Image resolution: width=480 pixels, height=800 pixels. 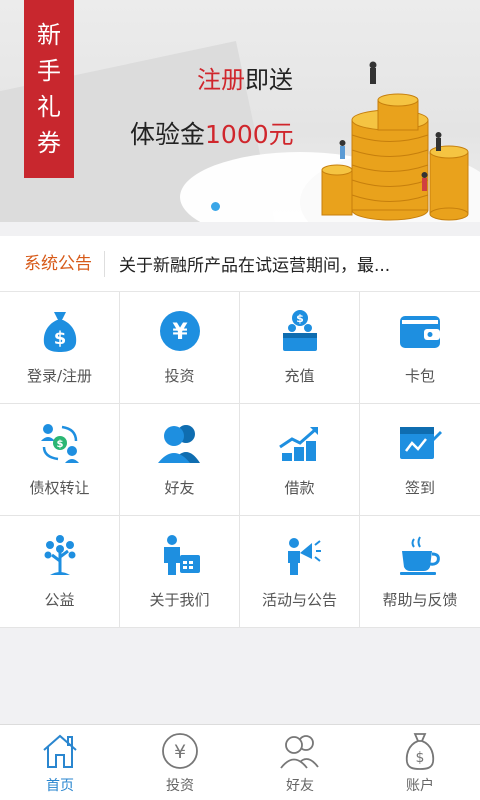 I want to click on promo-text: 注册即送 体验金1000元, so click(x=230, y=105).